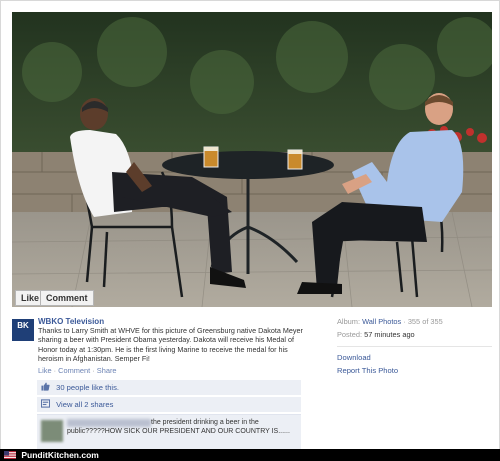  What do you see at coordinates (67, 298) in the screenshot?
I see `photo-comment-button: Comment` at bounding box center [67, 298].